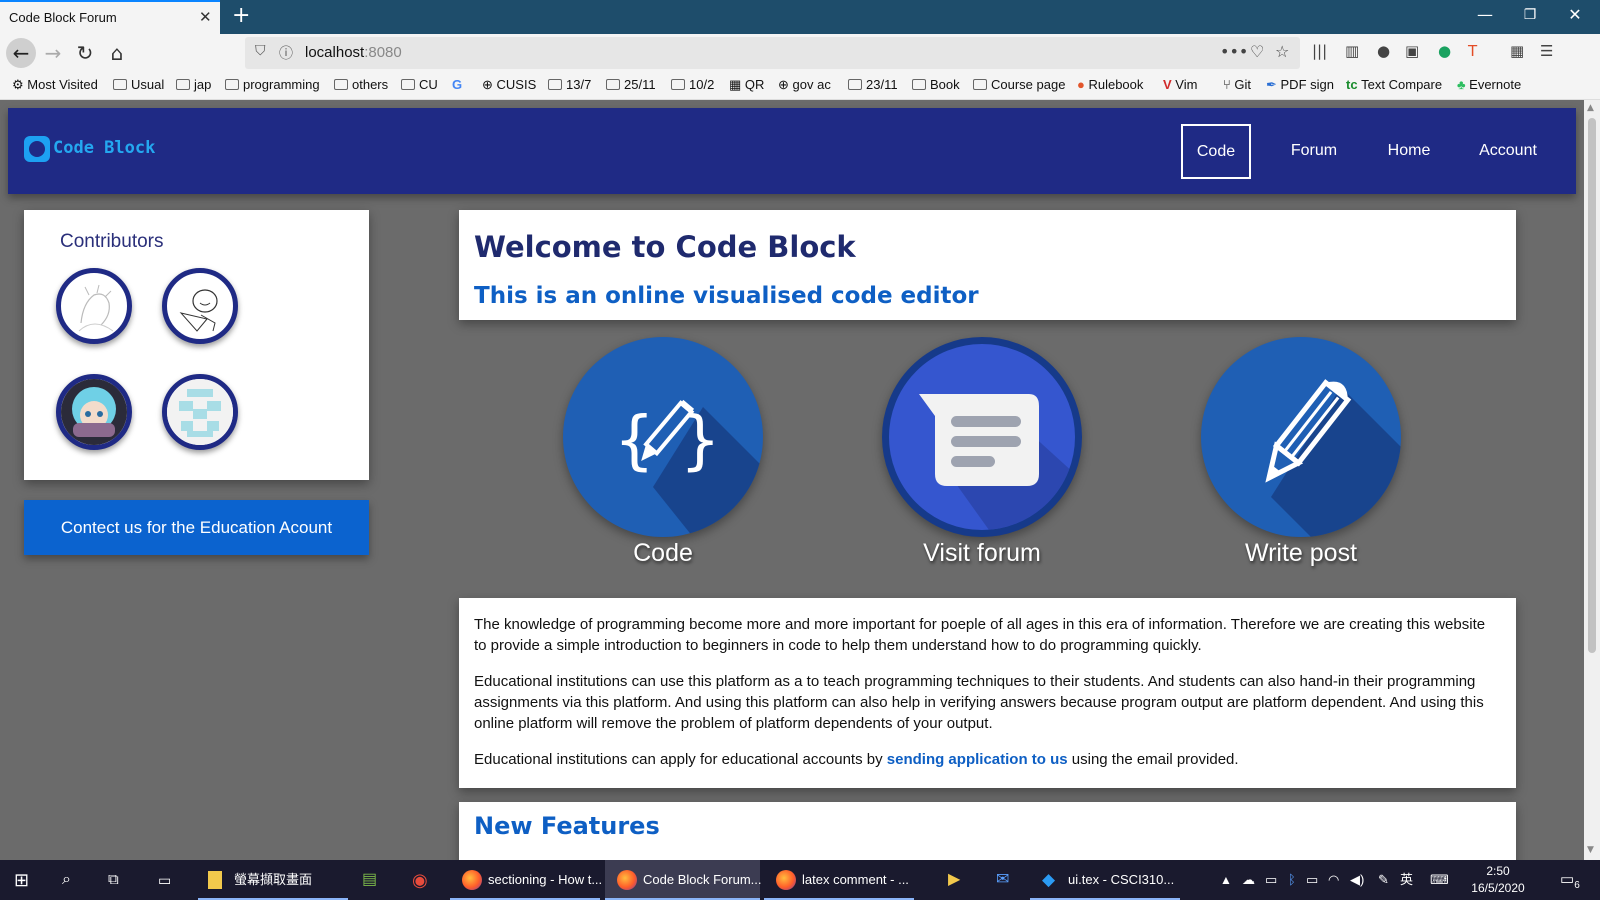 This screenshot has height=900, width=1600. I want to click on taskbar-app-screenshot-folder: 螢幕擷取畫面, so click(273, 880).